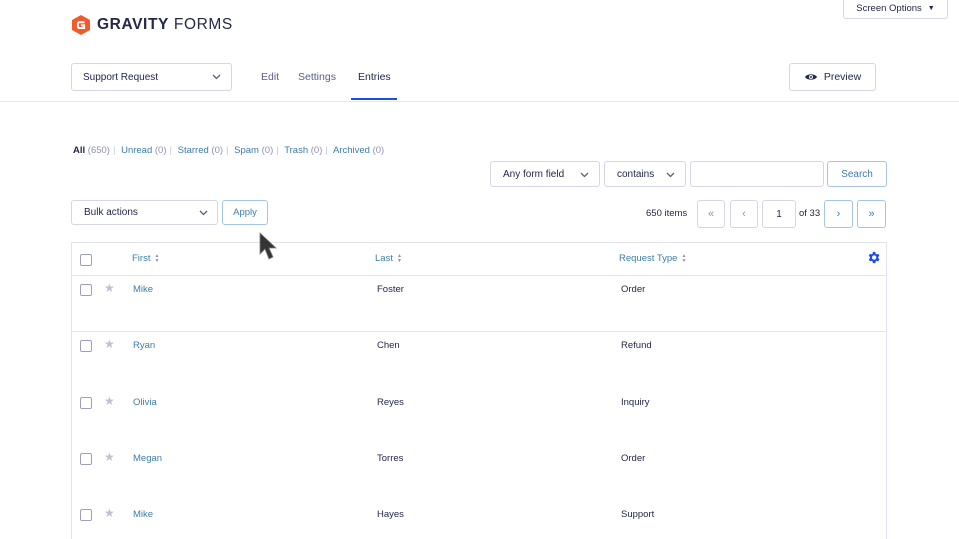 Image resolution: width=959 pixels, height=539 pixels. I want to click on view-unread-count: (0), so click(160, 150).